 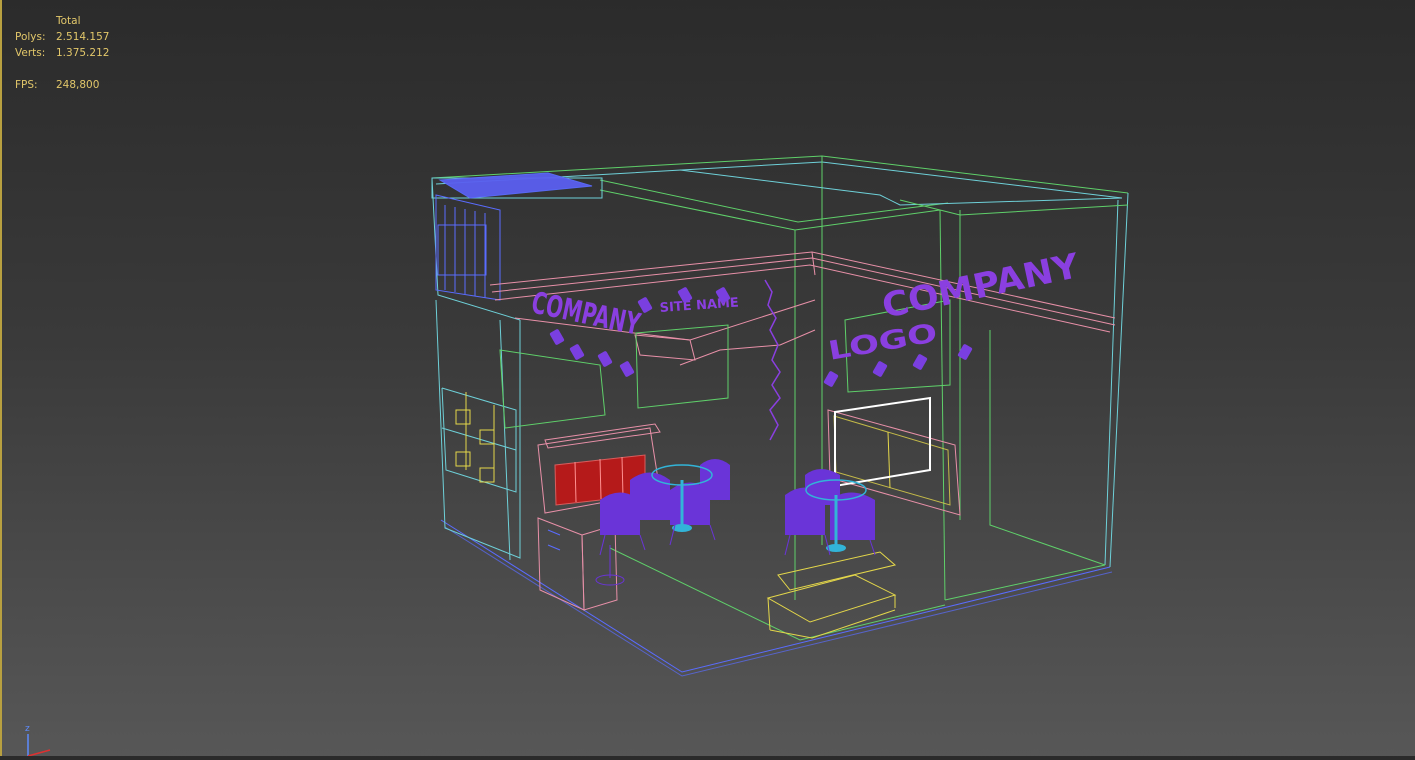 I want to click on selected-tv-screen, so click(x=882, y=442).